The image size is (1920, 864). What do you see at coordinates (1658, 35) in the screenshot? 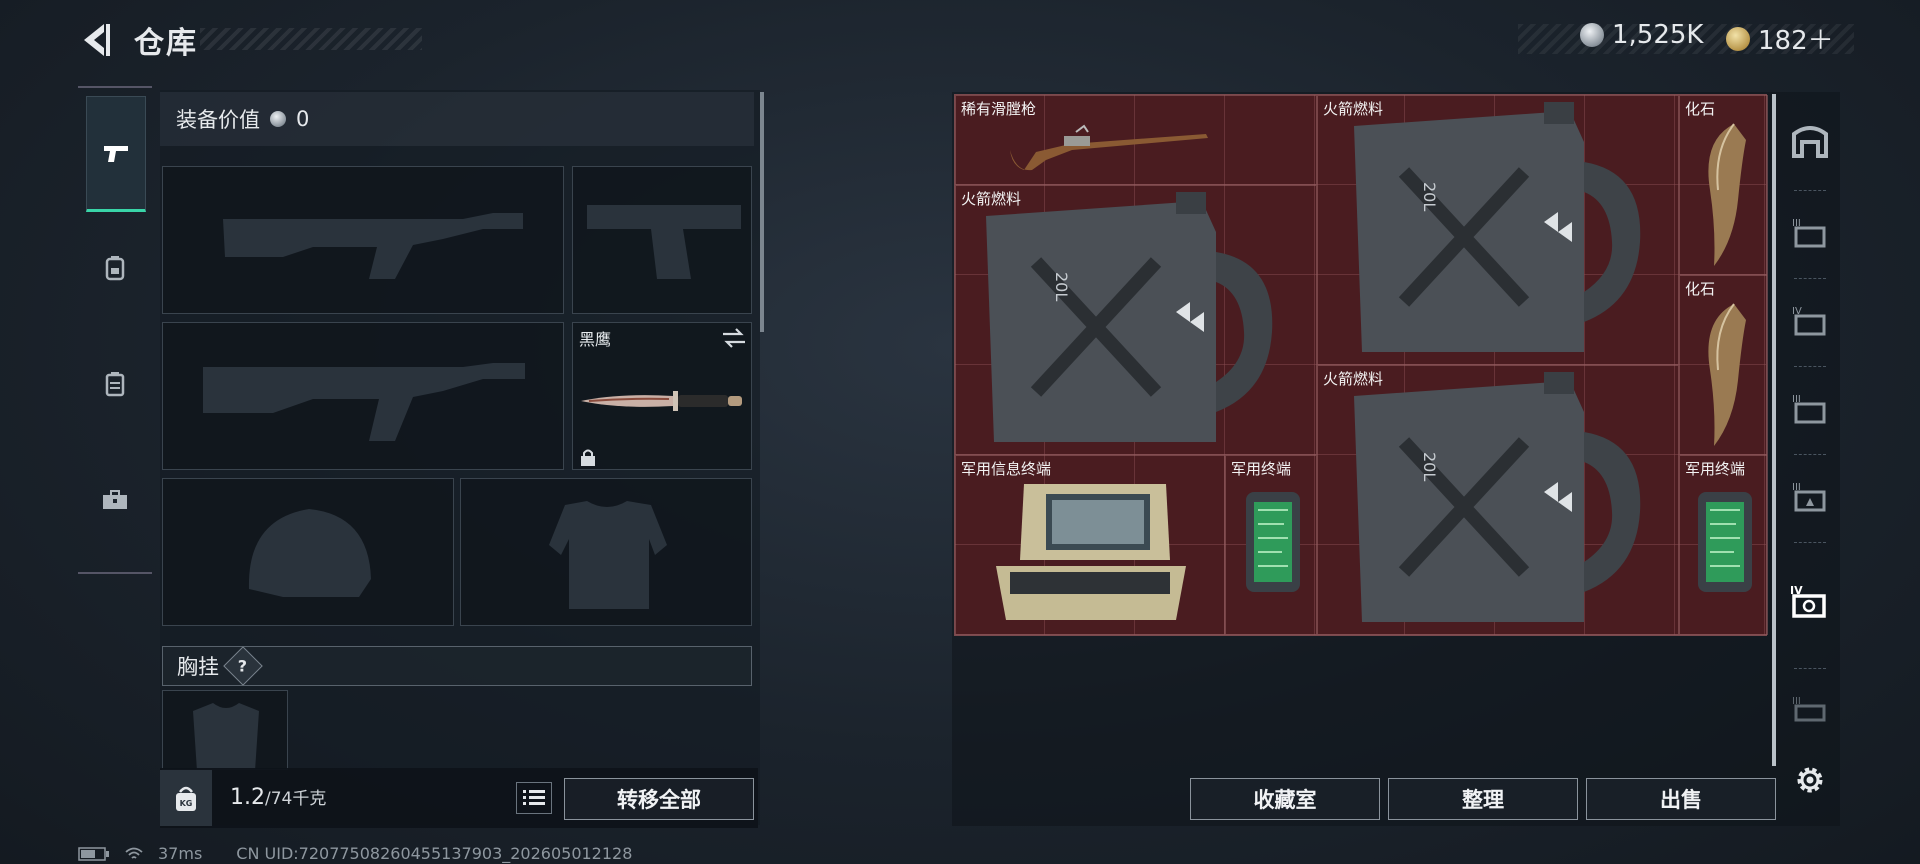
I see `silver-amount: 1,525K` at bounding box center [1658, 35].